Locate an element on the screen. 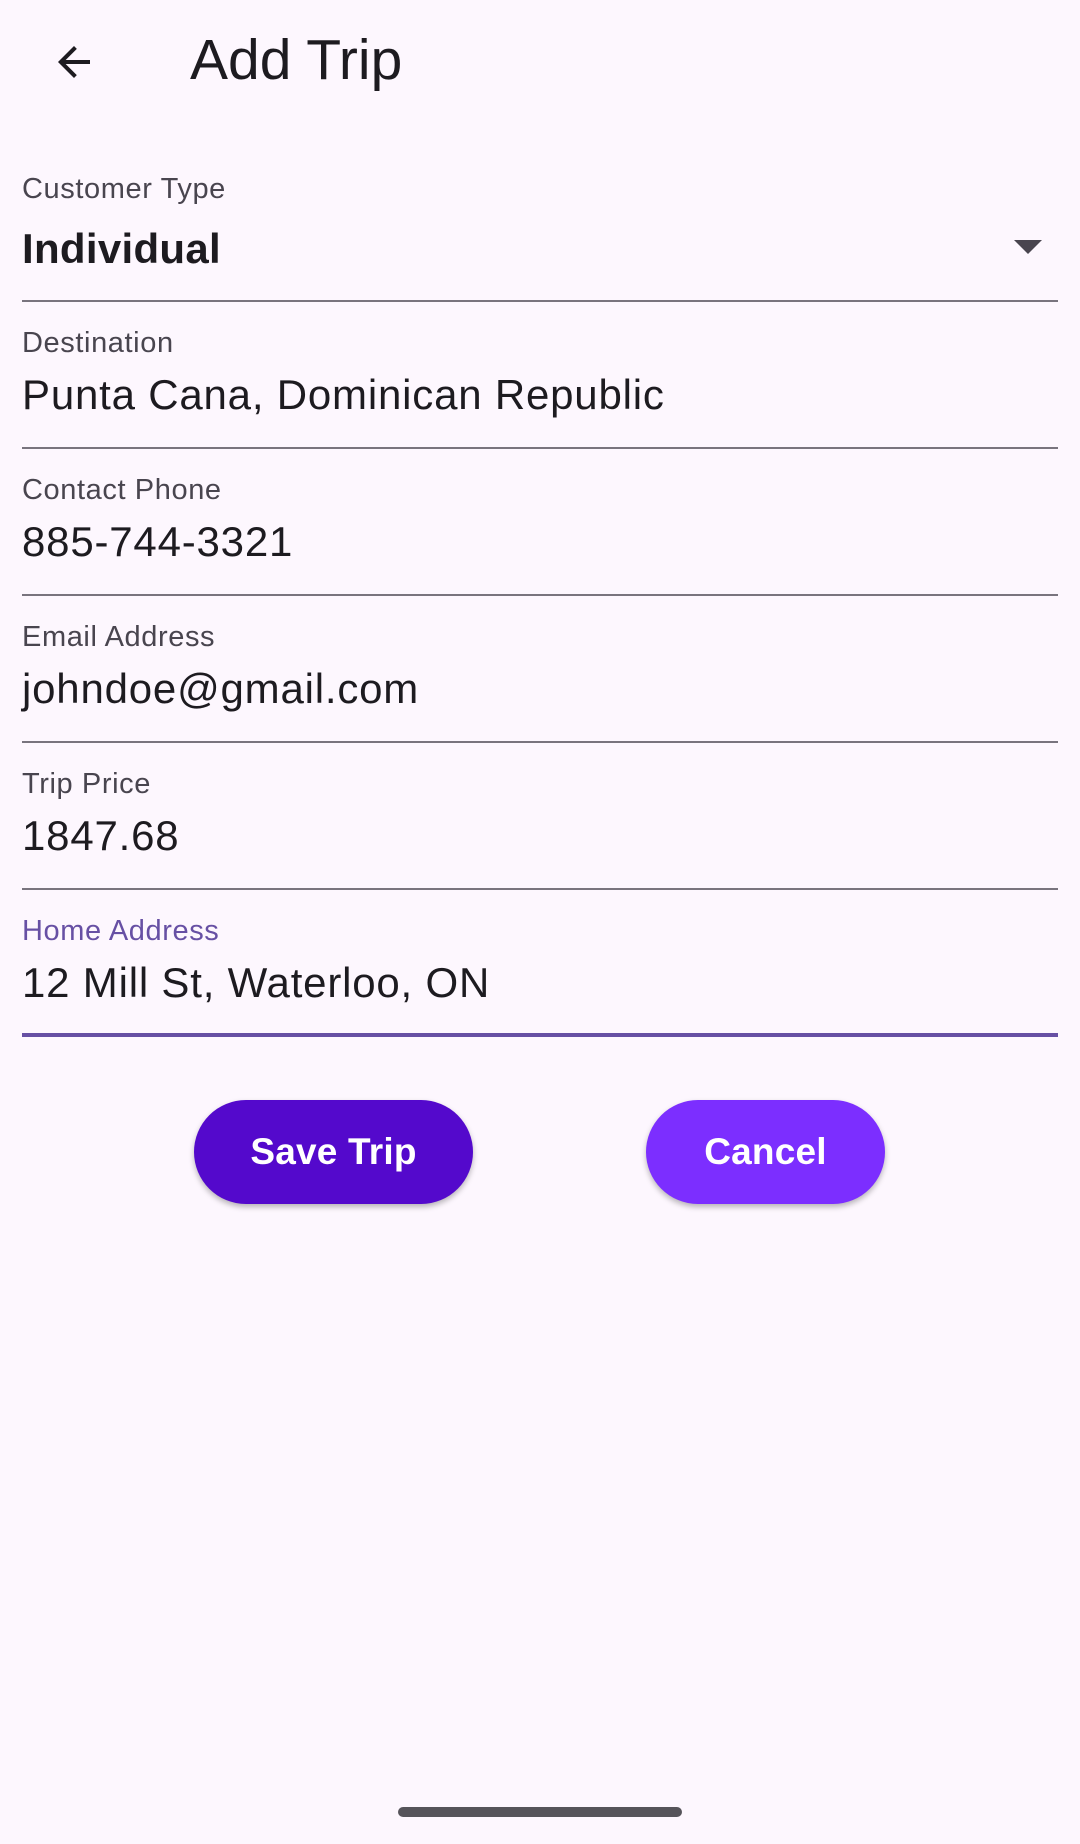 This screenshot has width=1080, height=1844. home-indicator is located at coordinates (540, 1812).